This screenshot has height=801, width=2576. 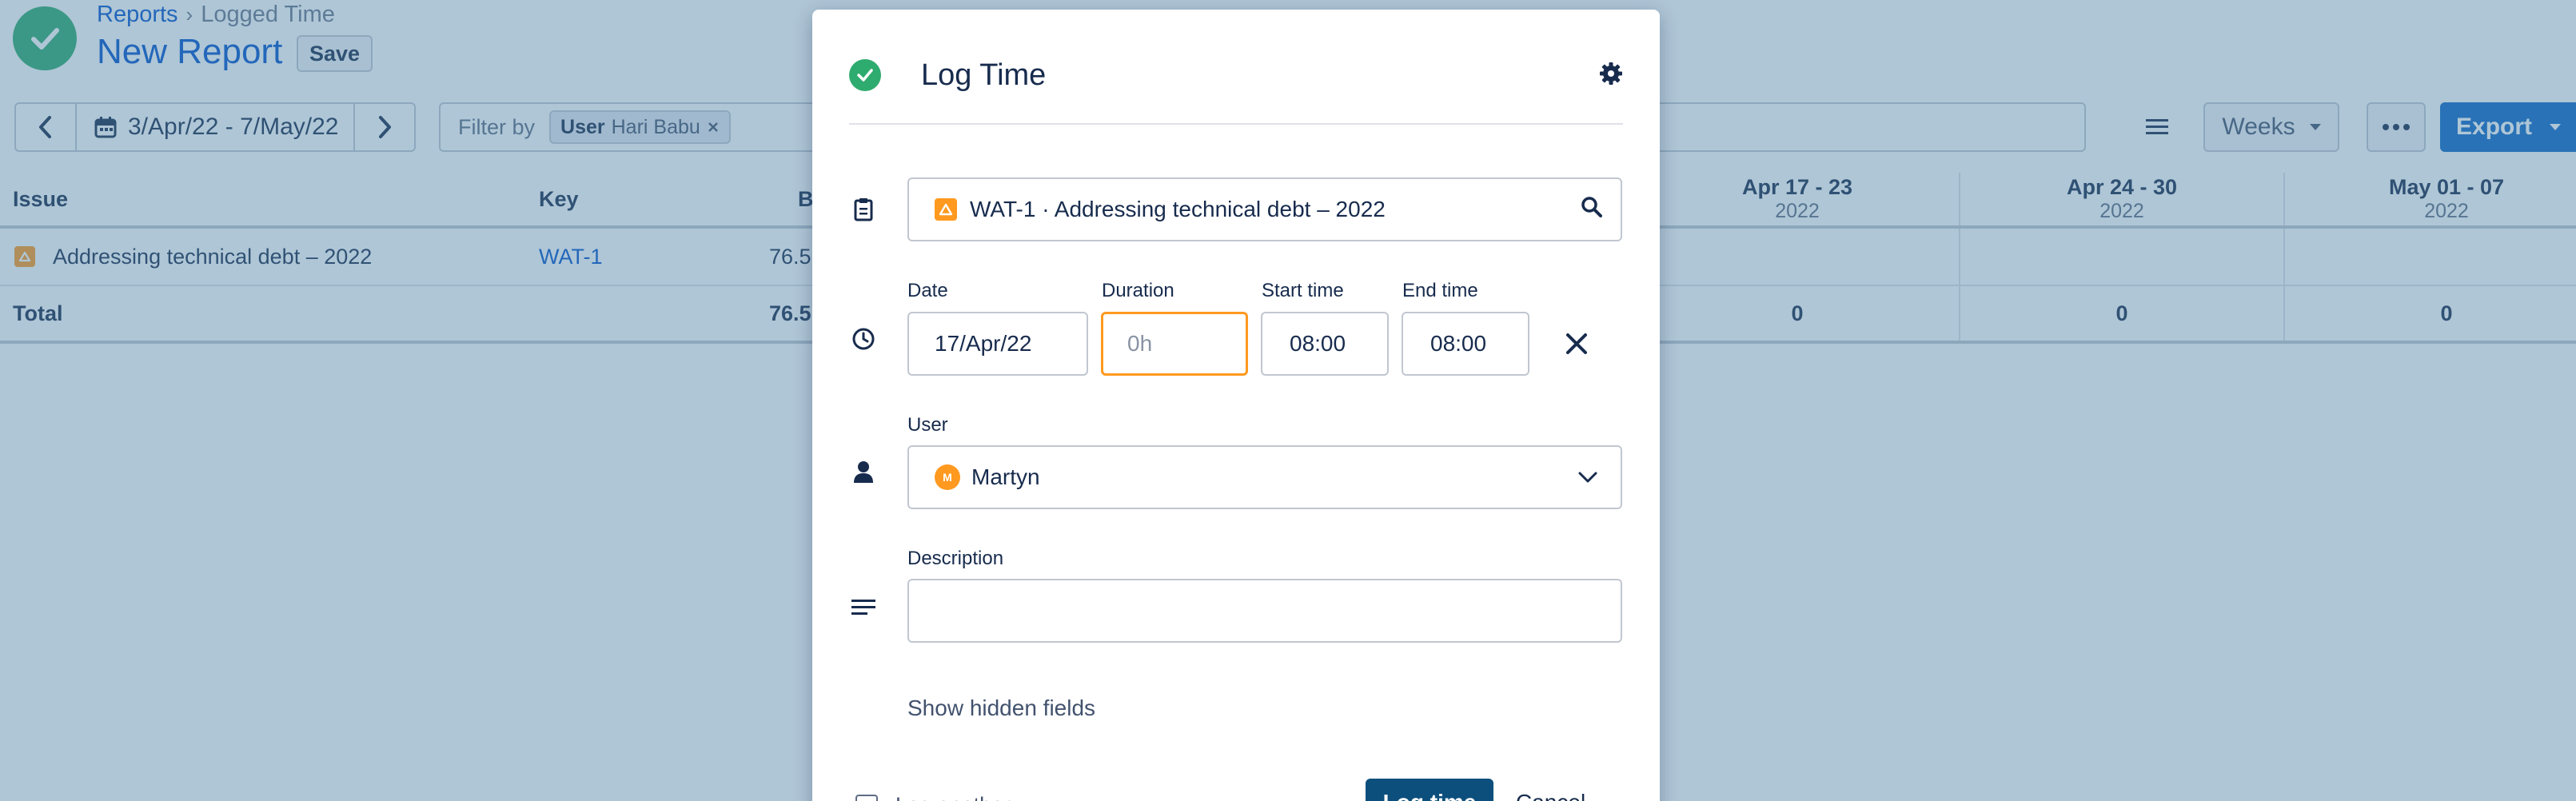 I want to click on search-icon, so click(x=1592, y=210).